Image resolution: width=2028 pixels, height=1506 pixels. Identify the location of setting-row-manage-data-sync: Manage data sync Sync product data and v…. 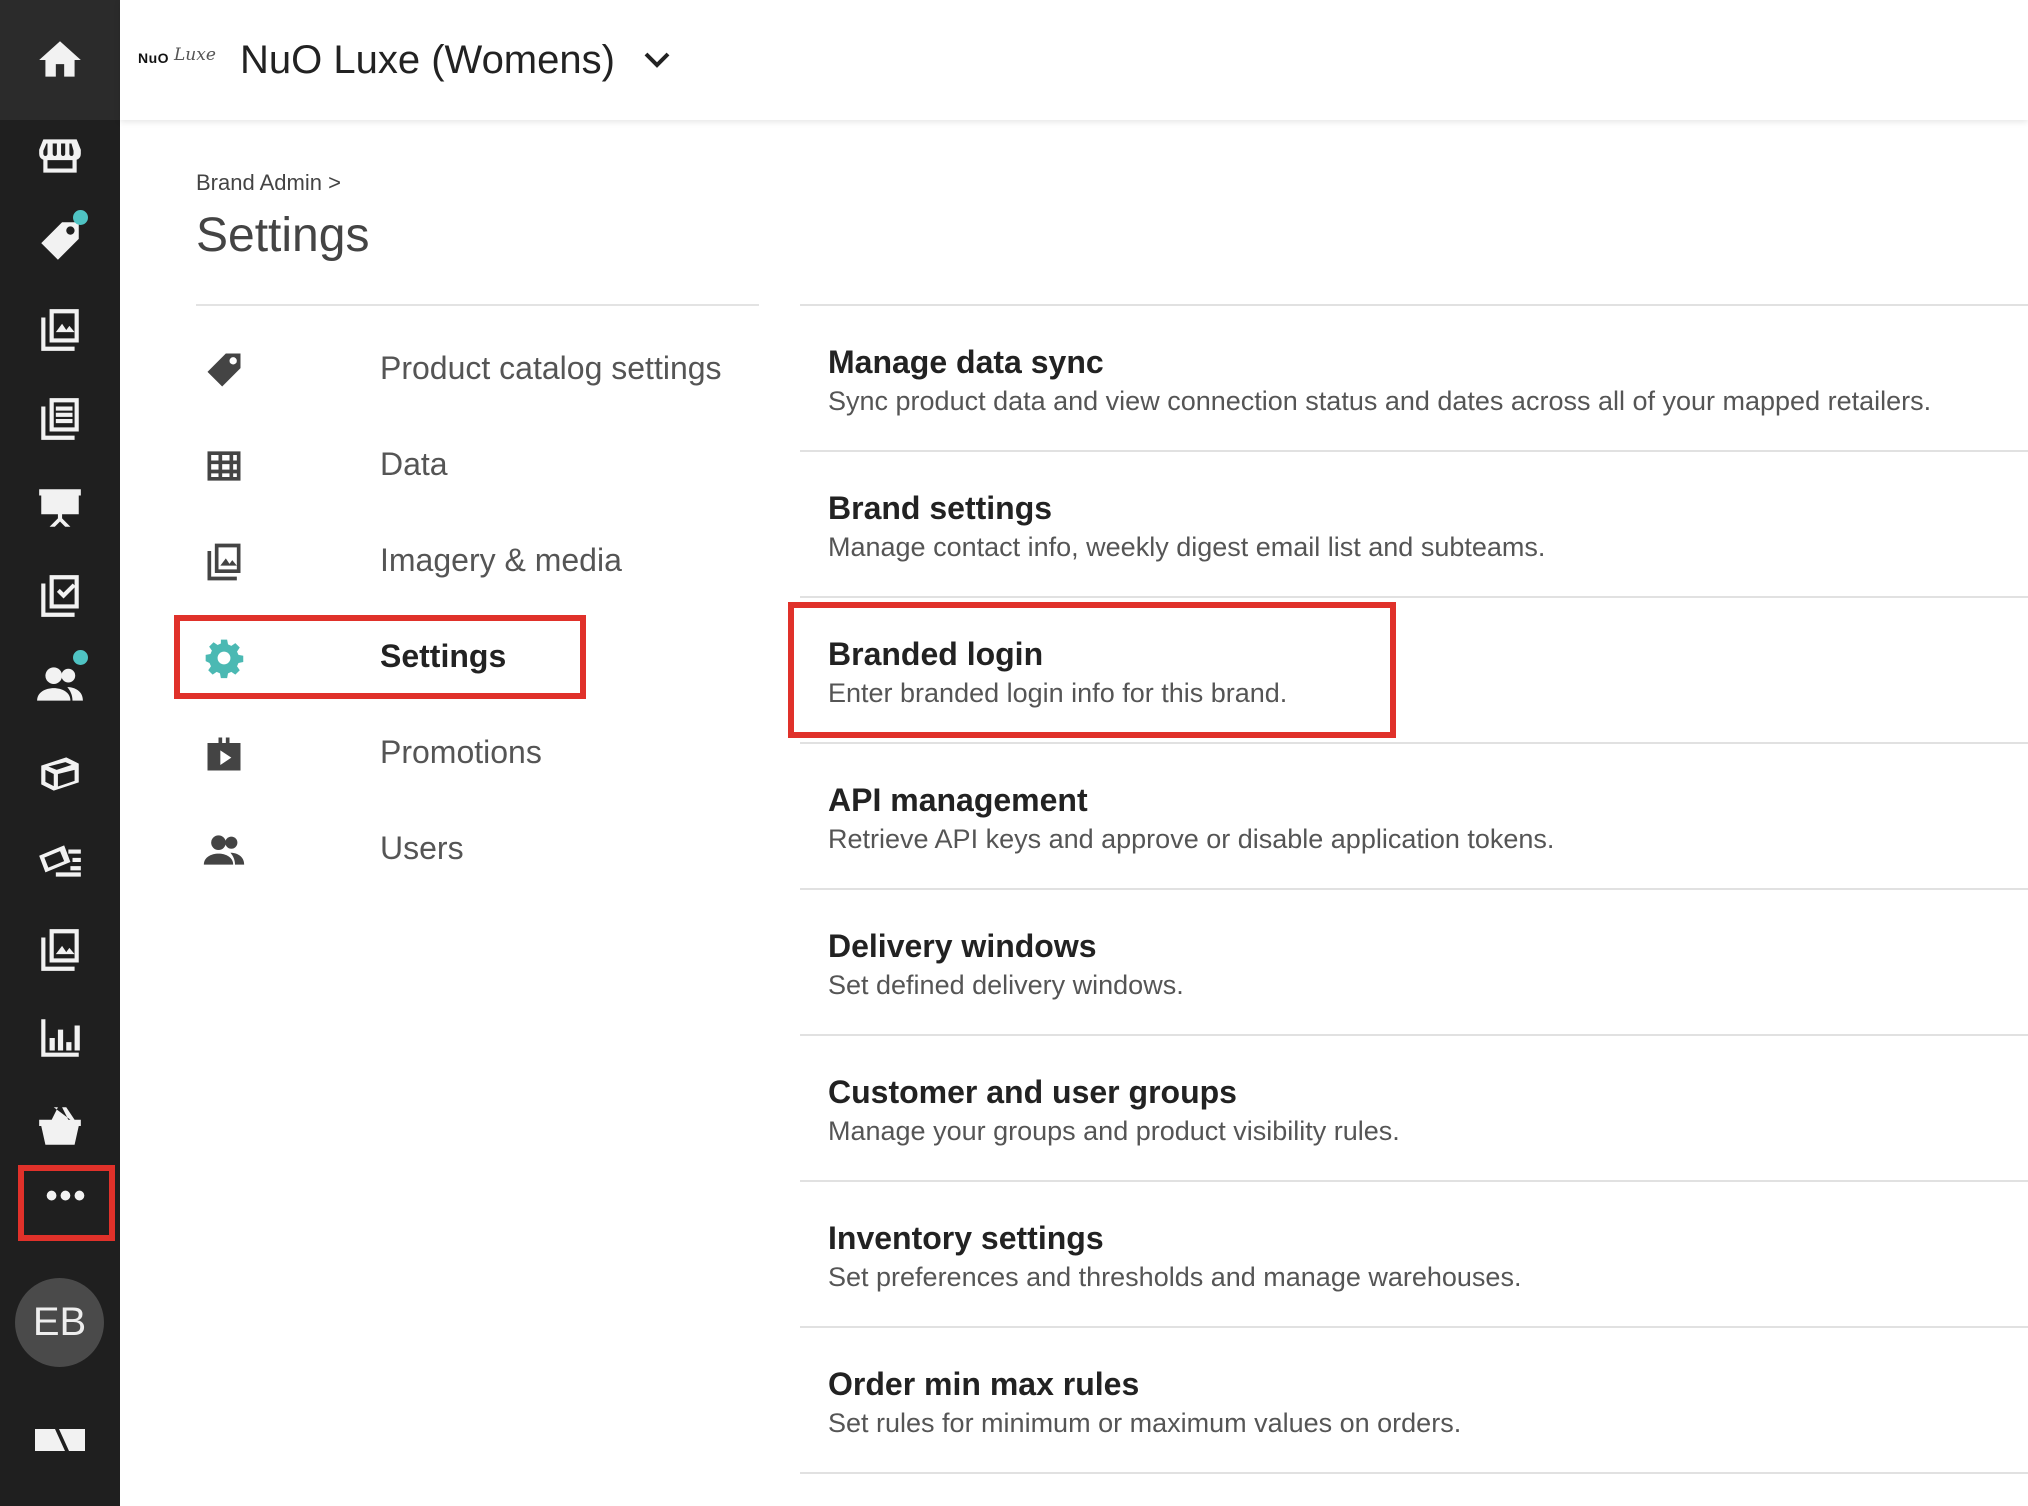
(1414, 377).